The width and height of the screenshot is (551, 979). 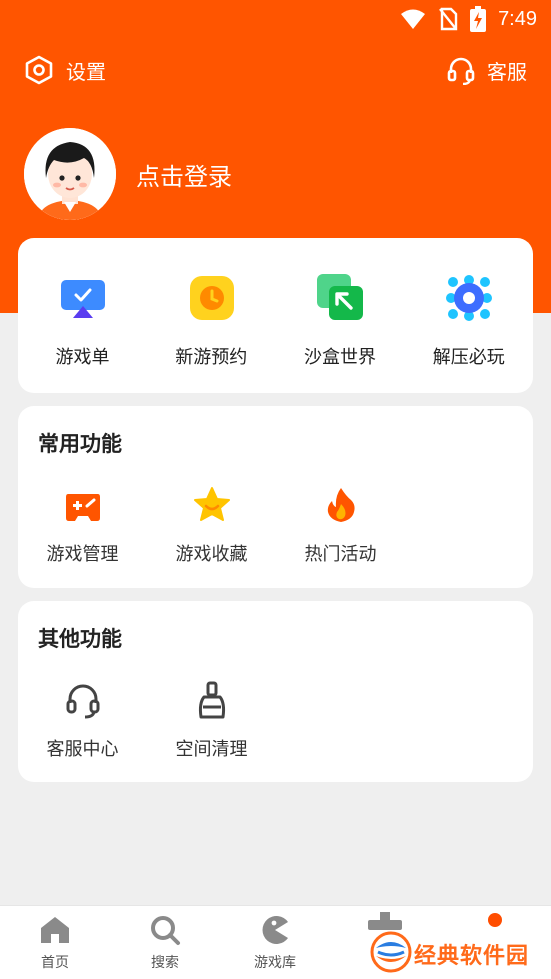 I want to click on home-icon, so click(x=55, y=930).